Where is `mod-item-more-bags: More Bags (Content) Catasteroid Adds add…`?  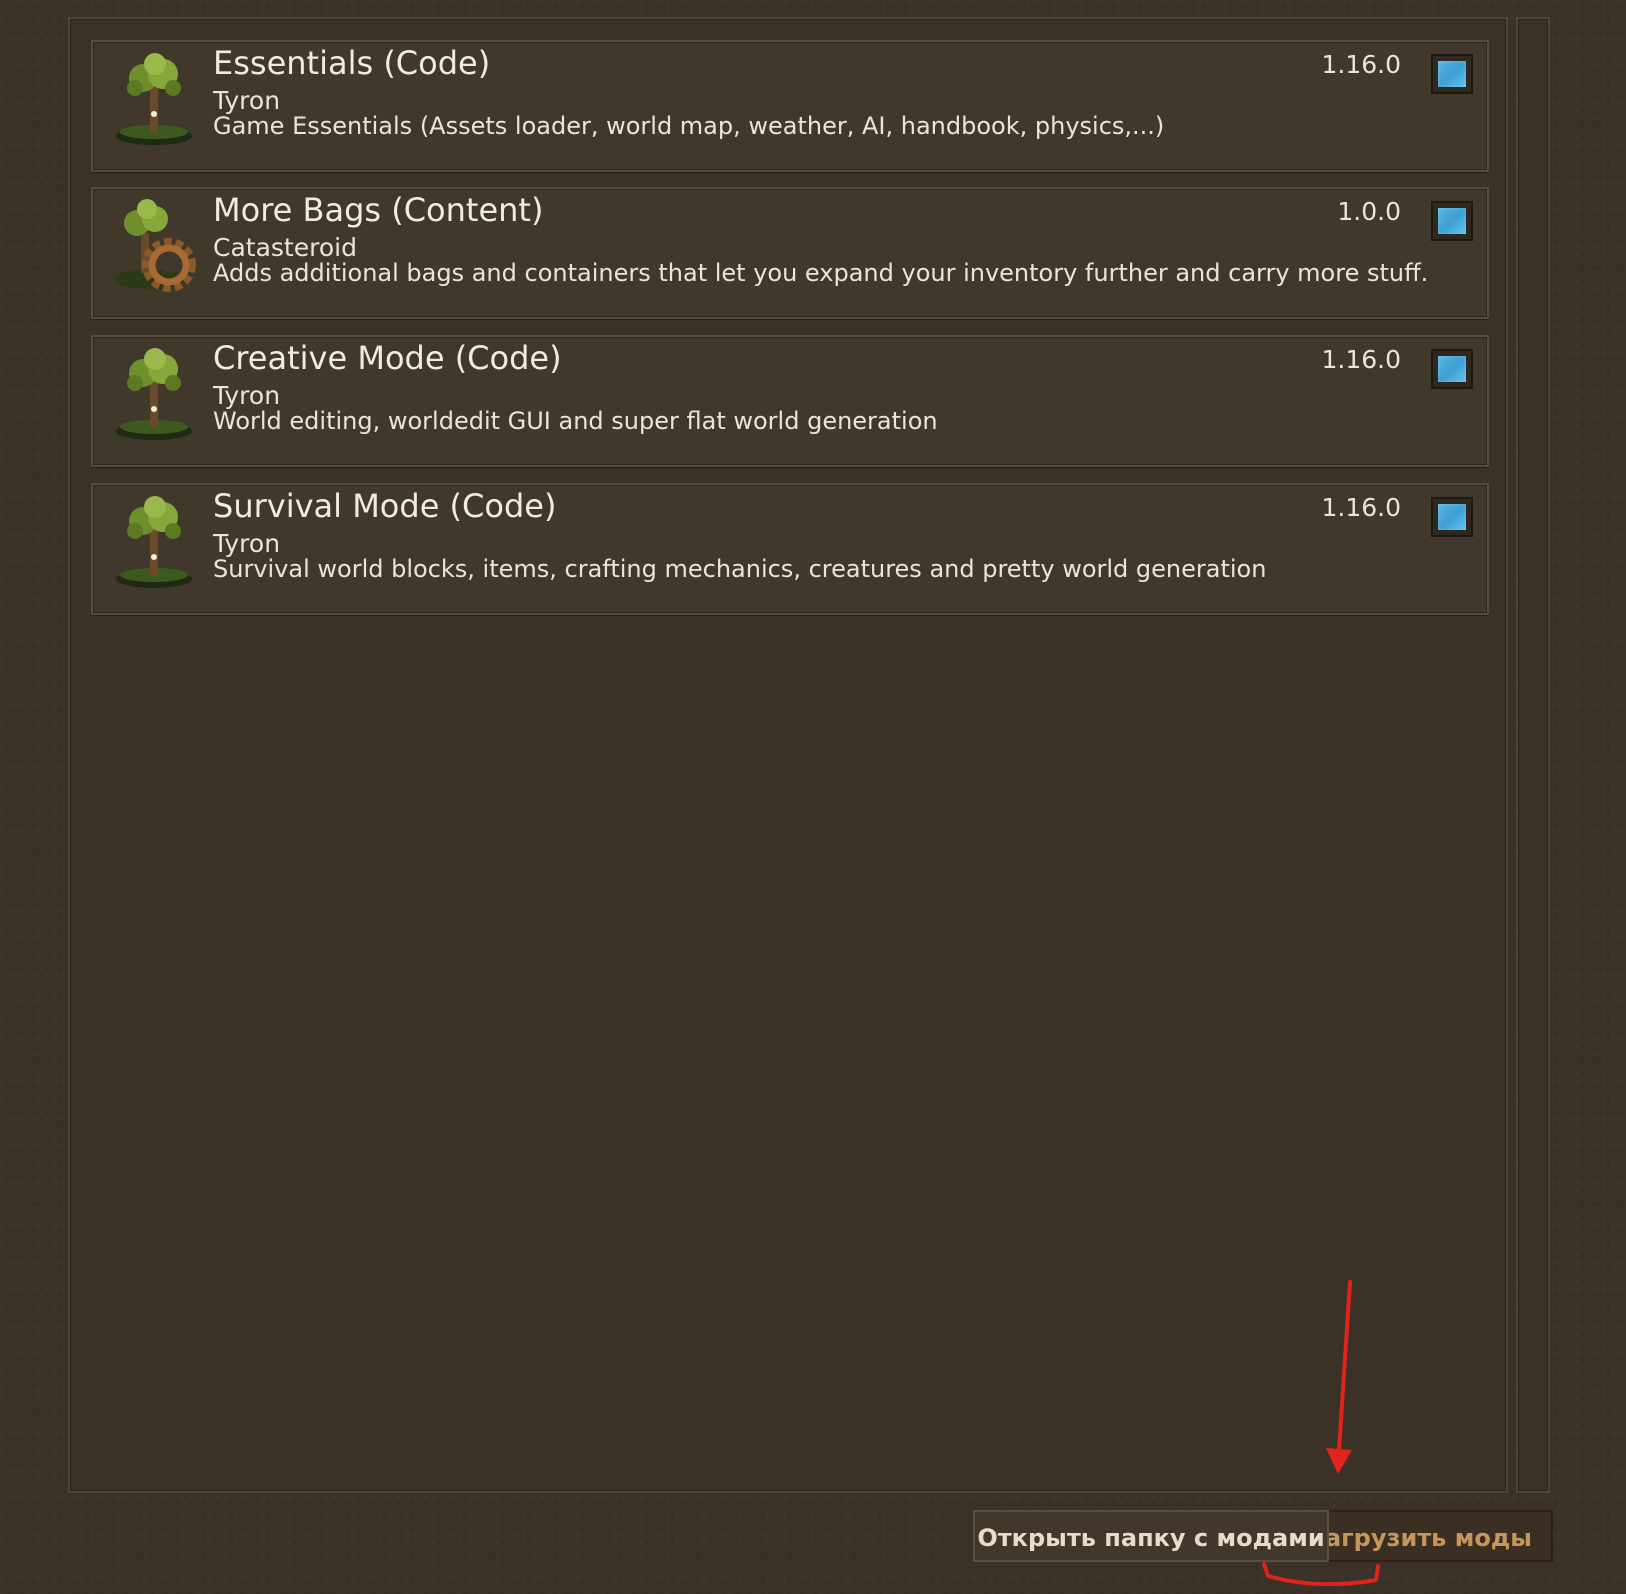 mod-item-more-bags: More Bags (Content) Catasteroid Adds add… is located at coordinates (790, 253).